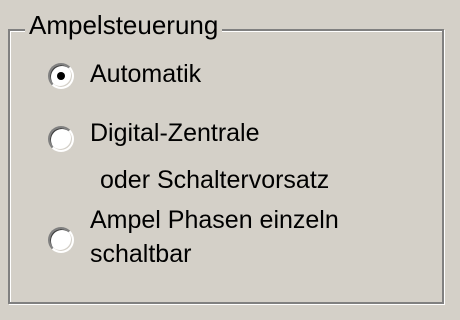  Describe the element at coordinates (214, 180) in the screenshot. I see `option-digital-zentrale-label-line2: oder Schaltervorsatz` at that location.